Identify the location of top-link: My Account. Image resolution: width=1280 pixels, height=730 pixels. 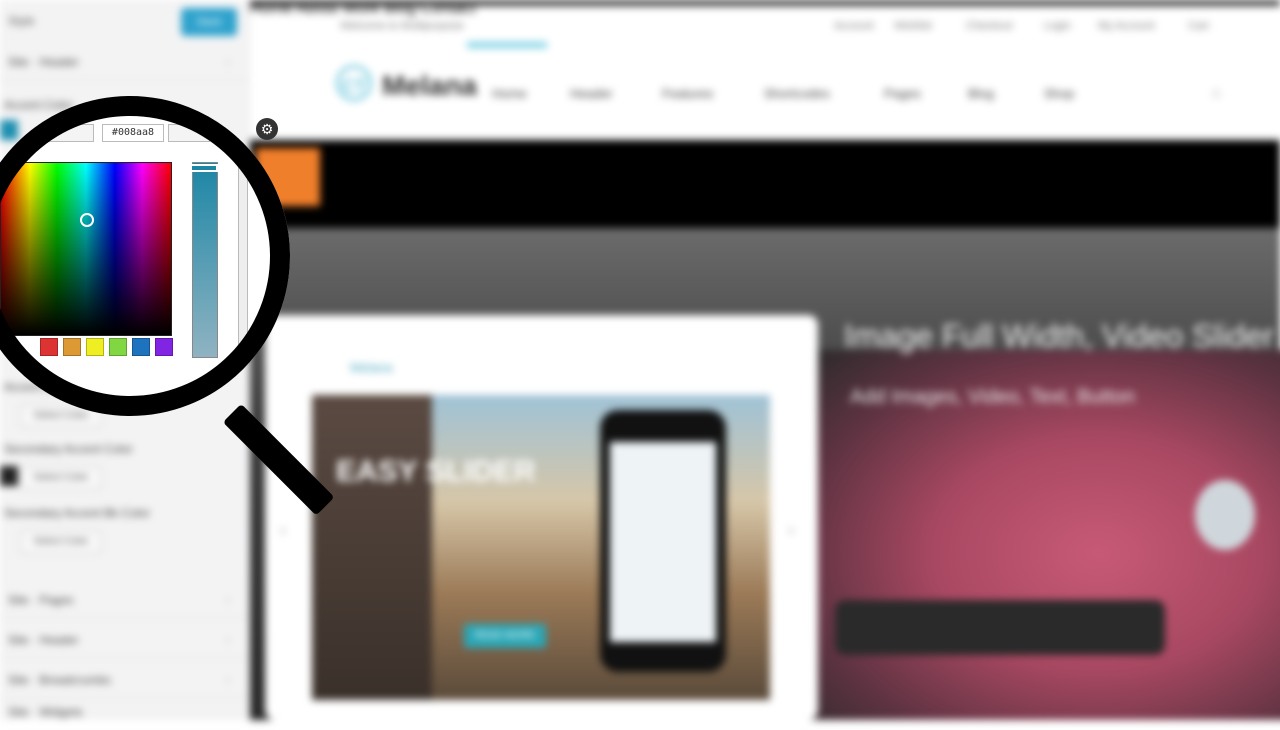
(1126, 26).